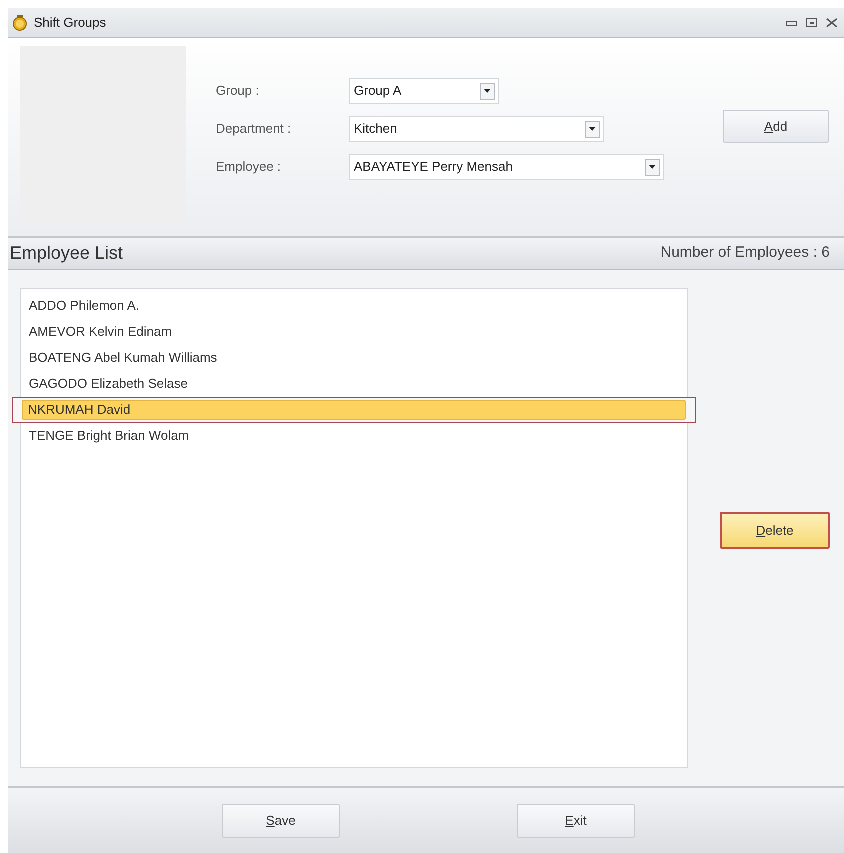 The image size is (844, 853). I want to click on list-item: ADDO Philemon A., so click(354, 306).